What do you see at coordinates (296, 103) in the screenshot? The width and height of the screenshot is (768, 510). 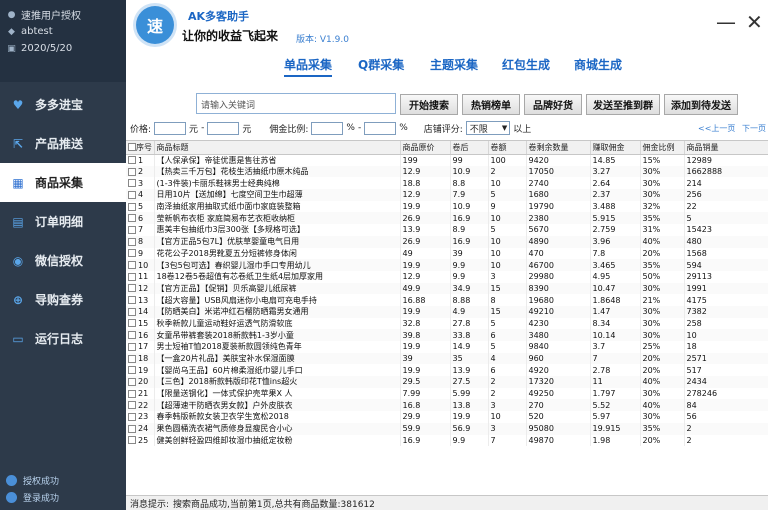 I see `search-input: 请输入关键词` at bounding box center [296, 103].